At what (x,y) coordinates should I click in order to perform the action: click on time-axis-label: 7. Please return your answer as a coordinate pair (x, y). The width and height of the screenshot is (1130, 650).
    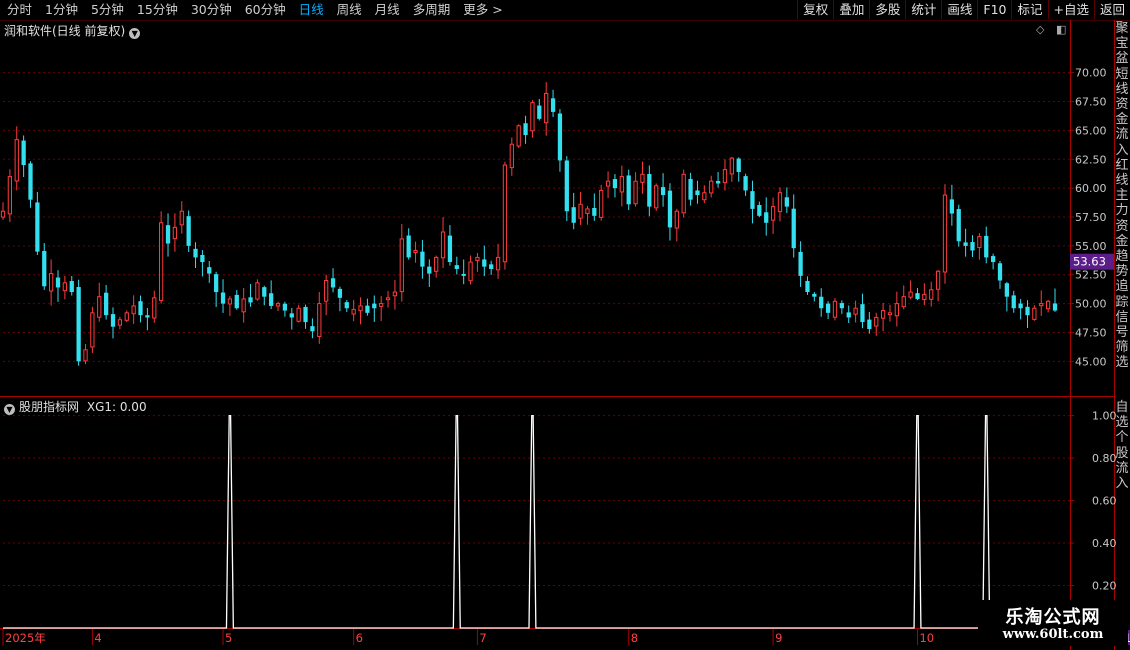
    Looking at the image, I should click on (482, 638).